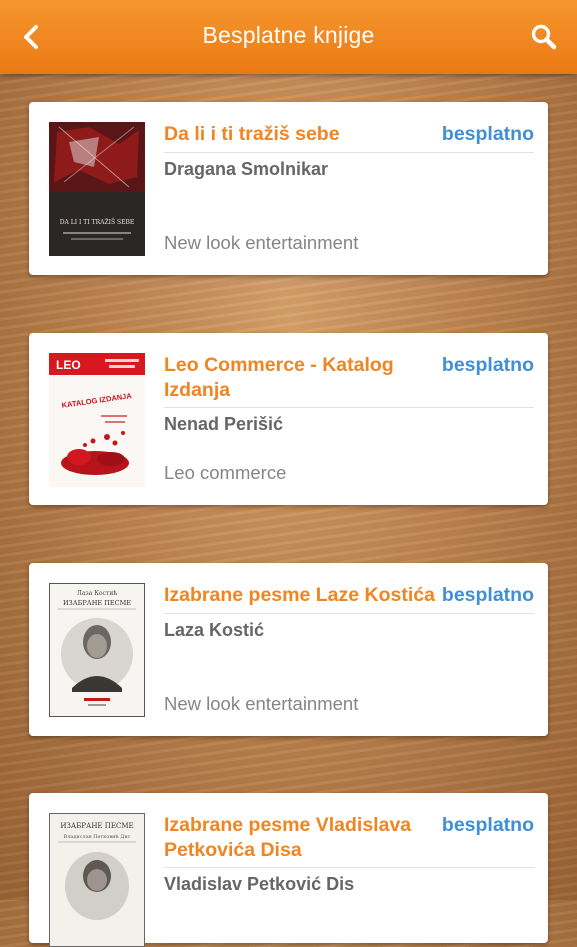 The width and height of the screenshot is (577, 947). I want to click on cover-logo: LEO, so click(68, 365).